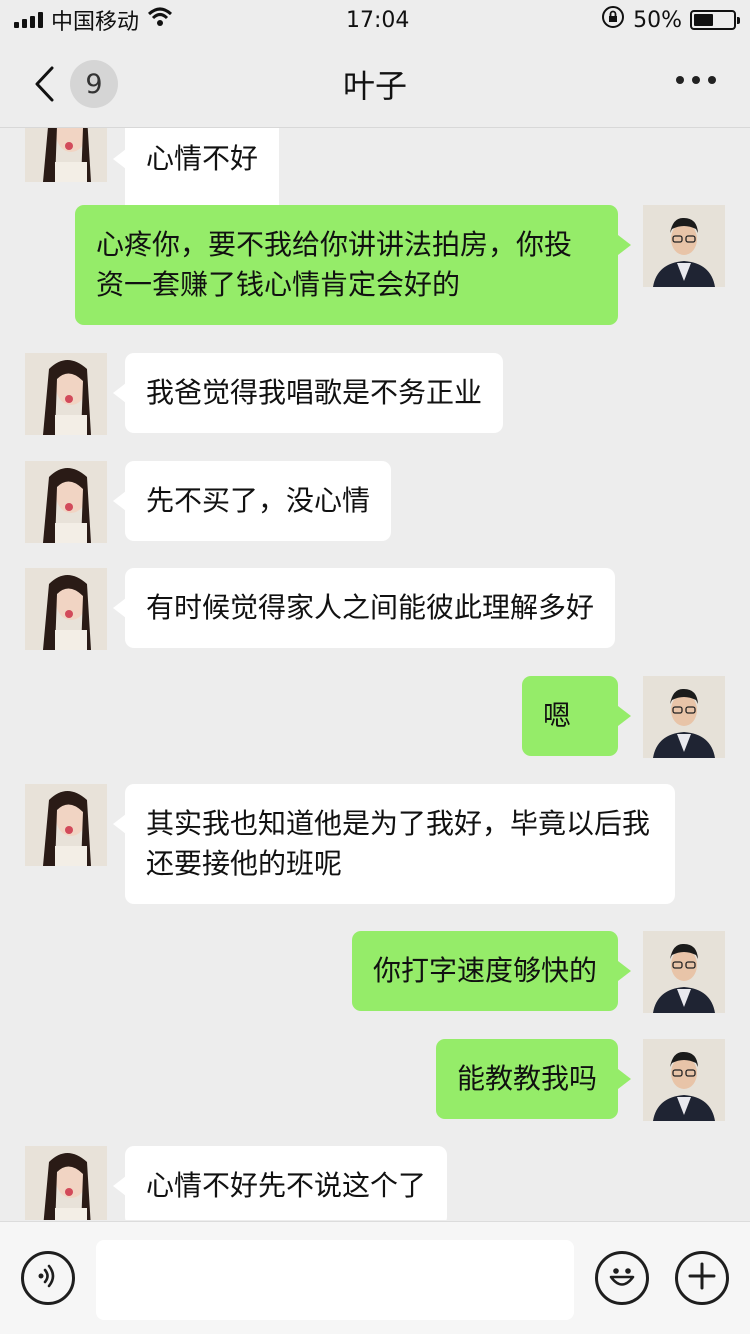  I want to click on message-bubble: 心疼你，要不我给你讲讲法拍房，你投 资一套赚了钱心情肯定会好的, so click(353, 265).